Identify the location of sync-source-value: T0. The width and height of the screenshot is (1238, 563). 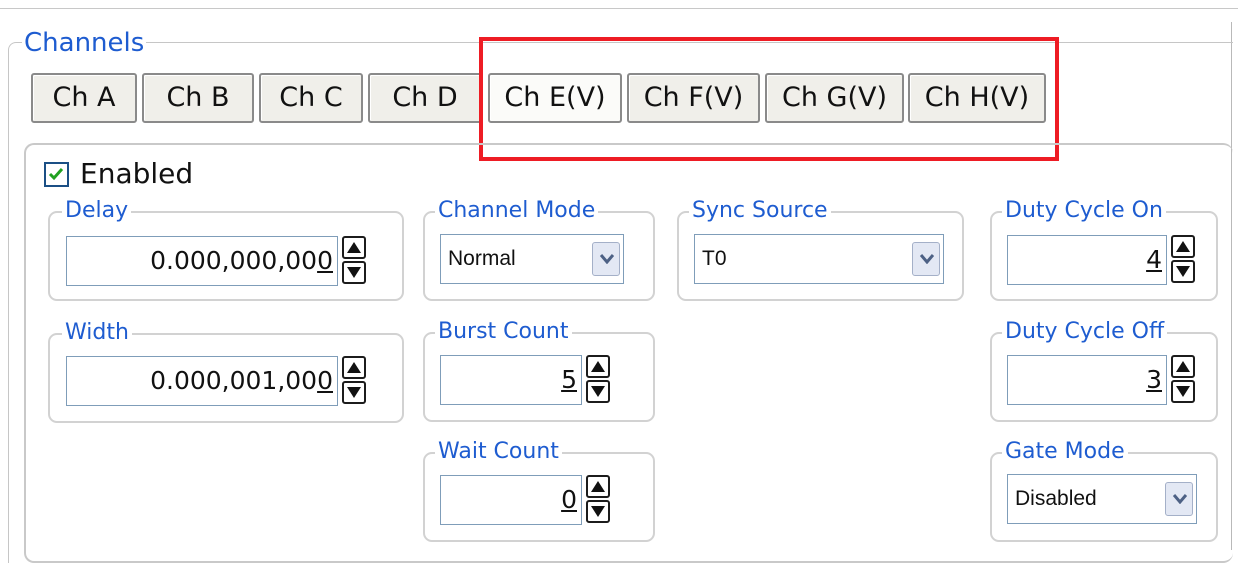
(714, 258).